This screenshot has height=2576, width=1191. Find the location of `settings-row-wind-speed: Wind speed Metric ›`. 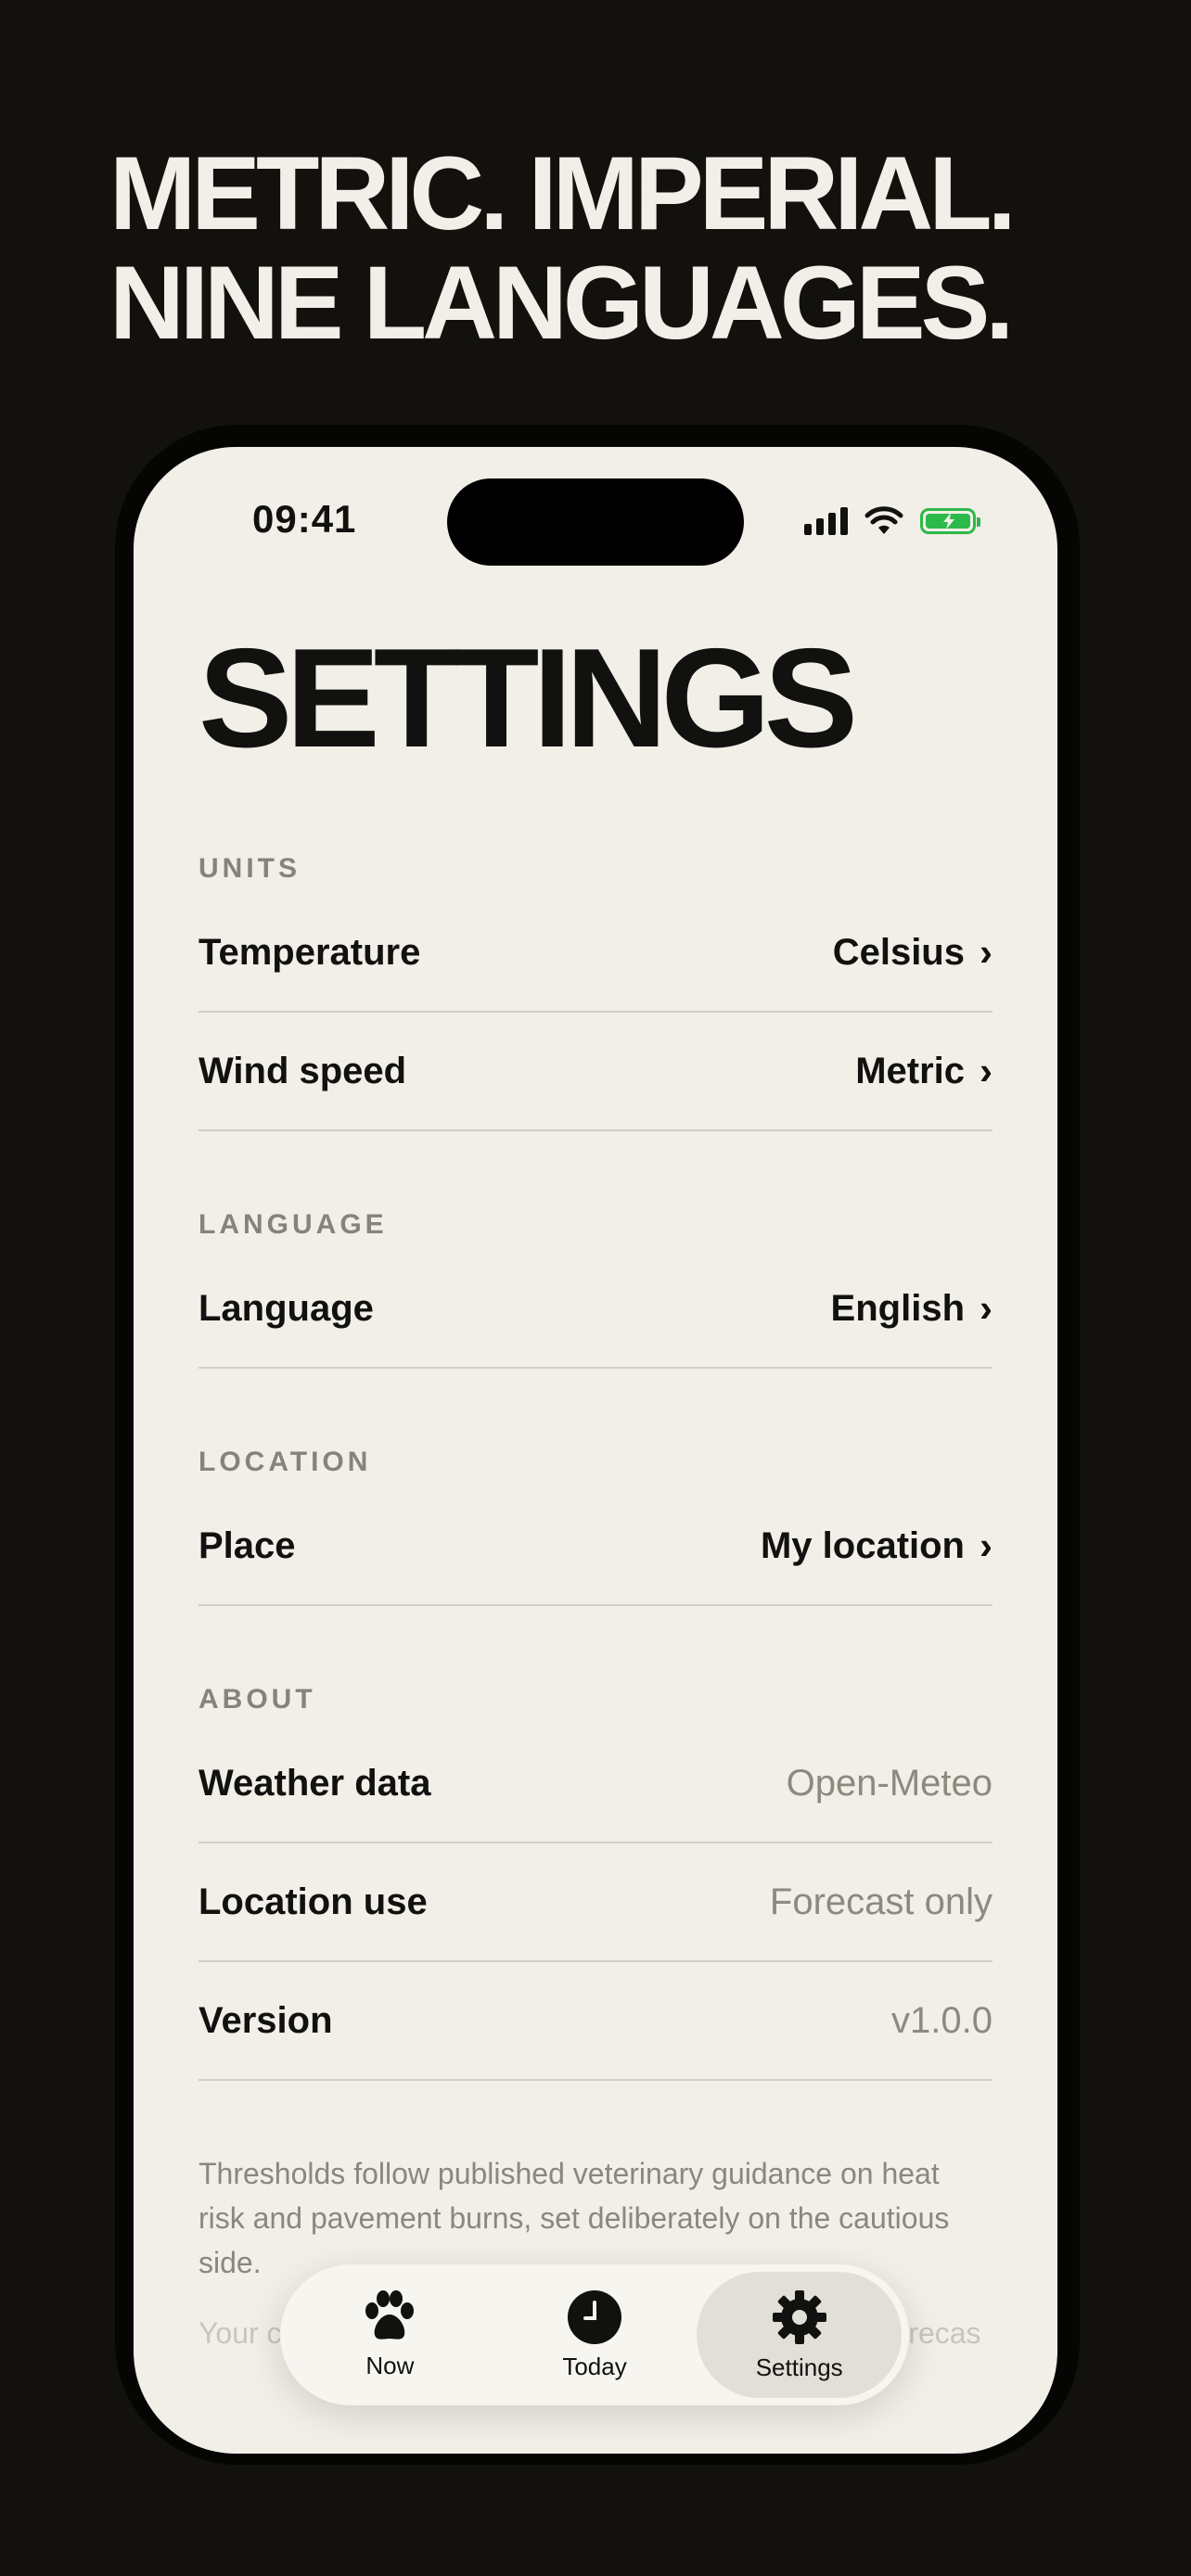

settings-row-wind-speed: Wind speed Metric › is located at coordinates (595, 1072).